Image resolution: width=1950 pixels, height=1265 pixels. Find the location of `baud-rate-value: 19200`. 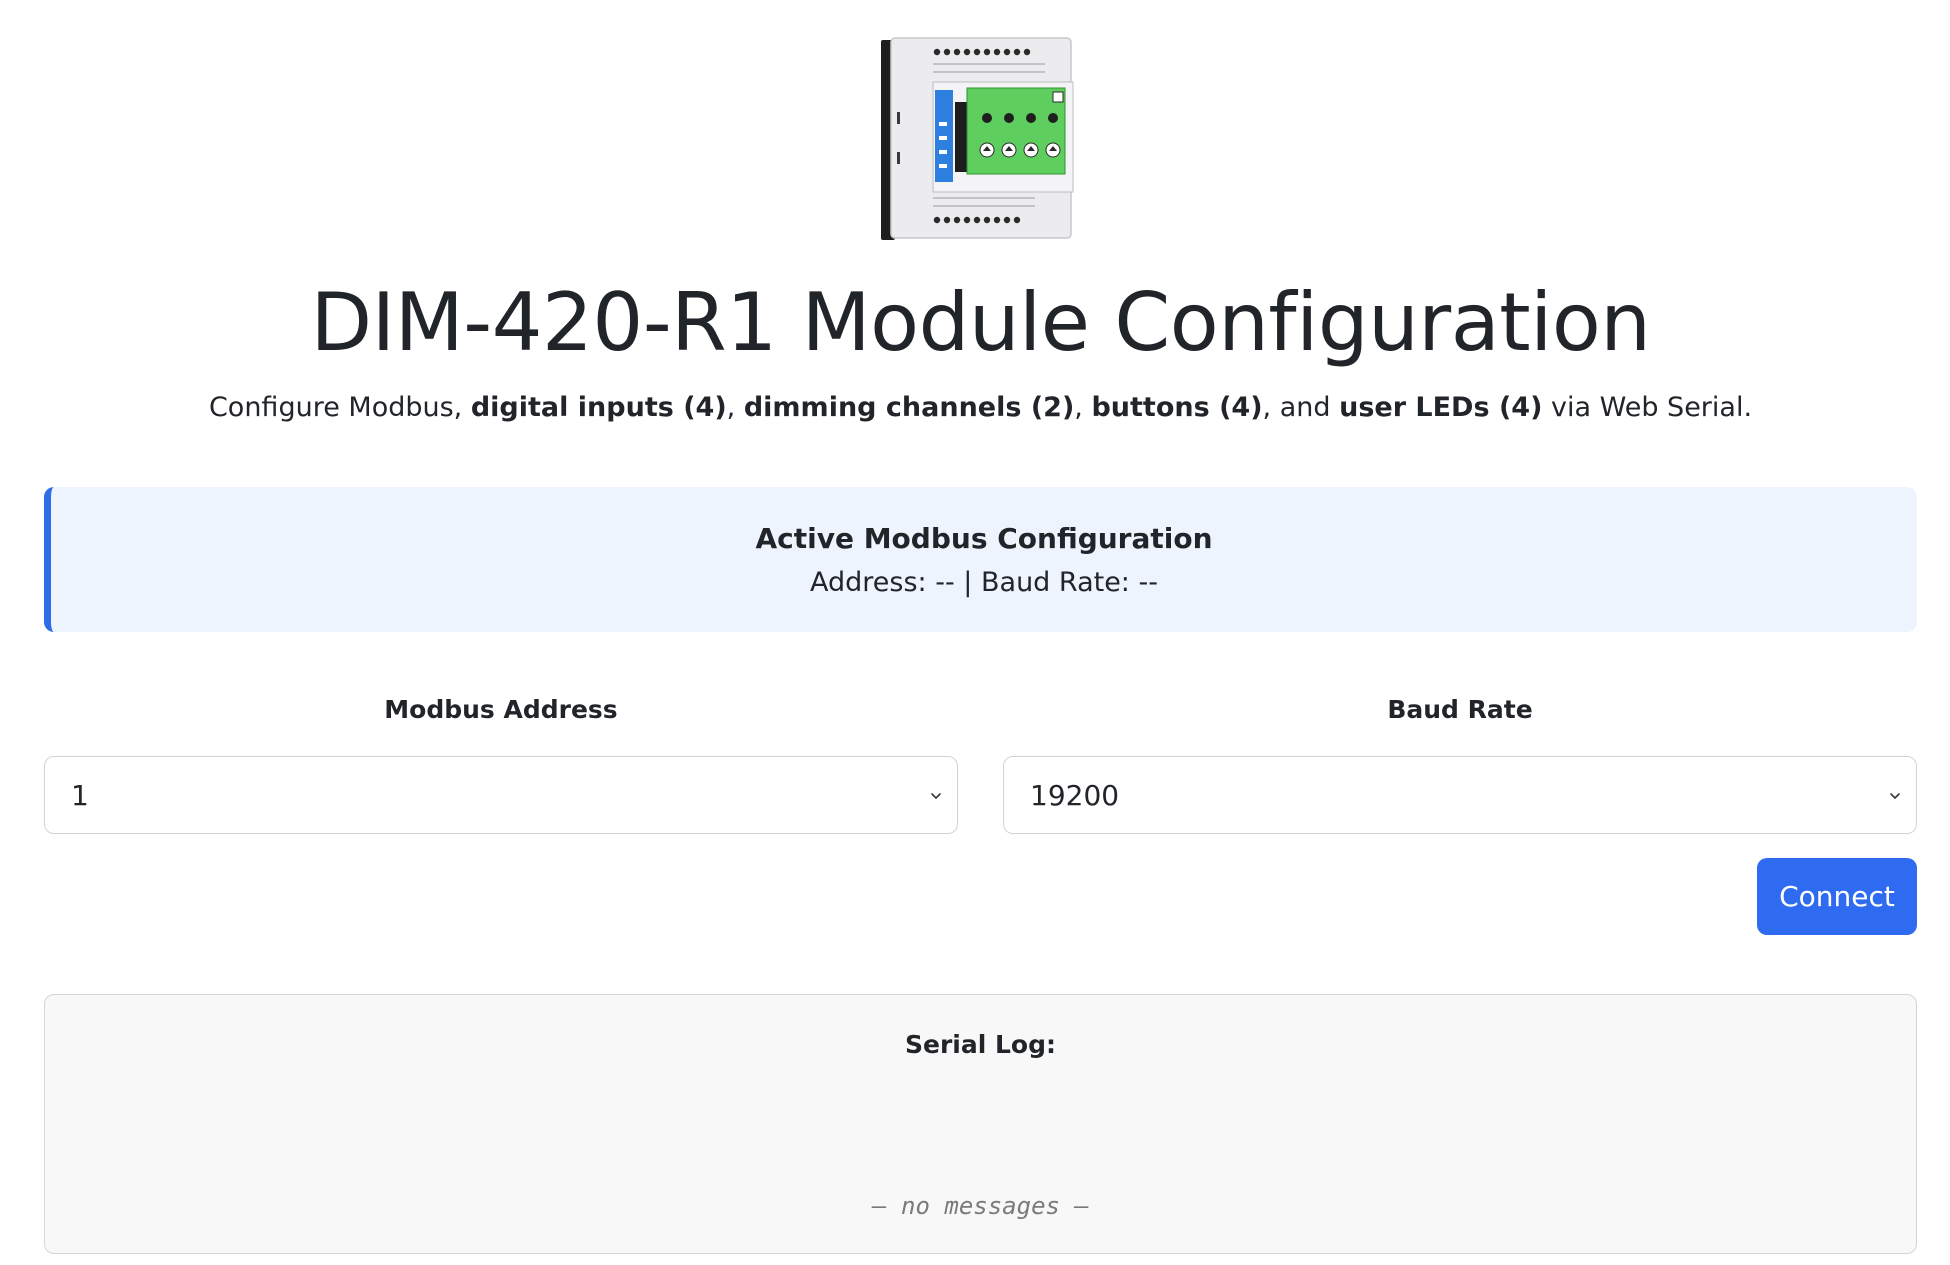

baud-rate-value: 19200 is located at coordinates (1075, 795).